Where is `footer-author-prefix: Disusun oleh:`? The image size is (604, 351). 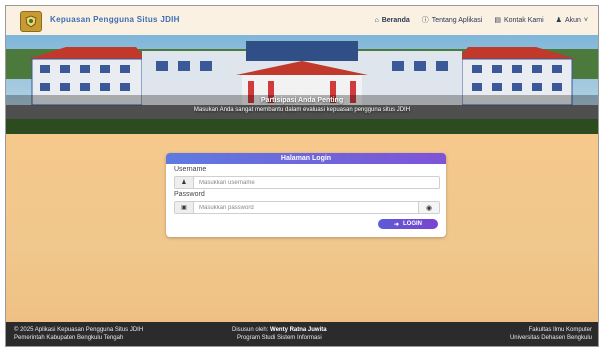
footer-author-prefix: Disusun oleh: is located at coordinates (250, 330).